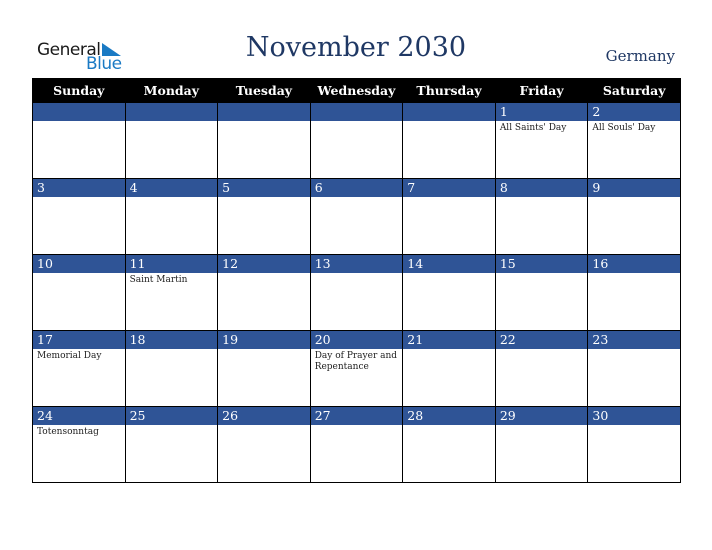 The width and height of the screenshot is (712, 550). I want to click on day-cell: 7, so click(449, 216).